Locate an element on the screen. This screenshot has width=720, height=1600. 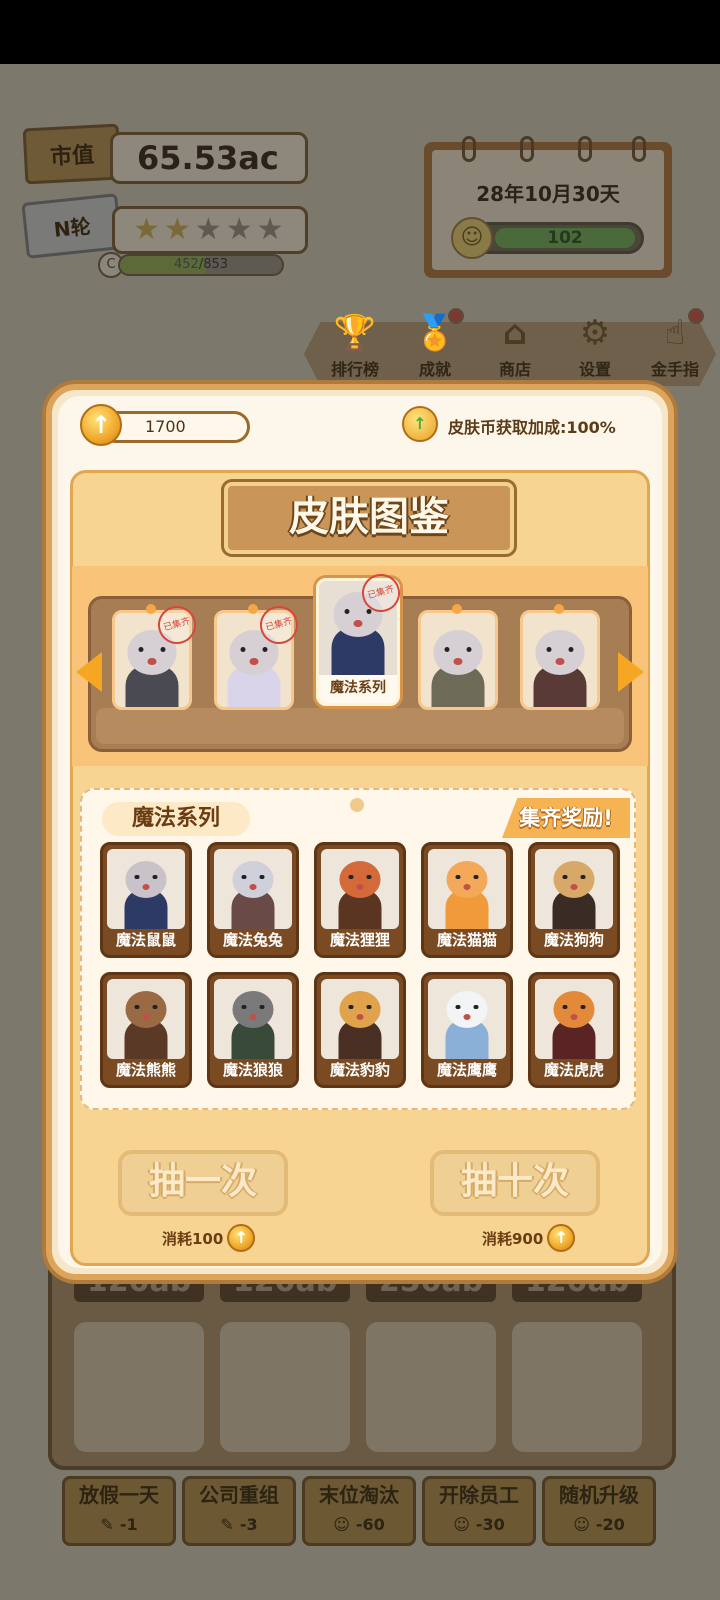
action-button-0: 放假一天 ✎ -1 is located at coordinates (119, 1511).